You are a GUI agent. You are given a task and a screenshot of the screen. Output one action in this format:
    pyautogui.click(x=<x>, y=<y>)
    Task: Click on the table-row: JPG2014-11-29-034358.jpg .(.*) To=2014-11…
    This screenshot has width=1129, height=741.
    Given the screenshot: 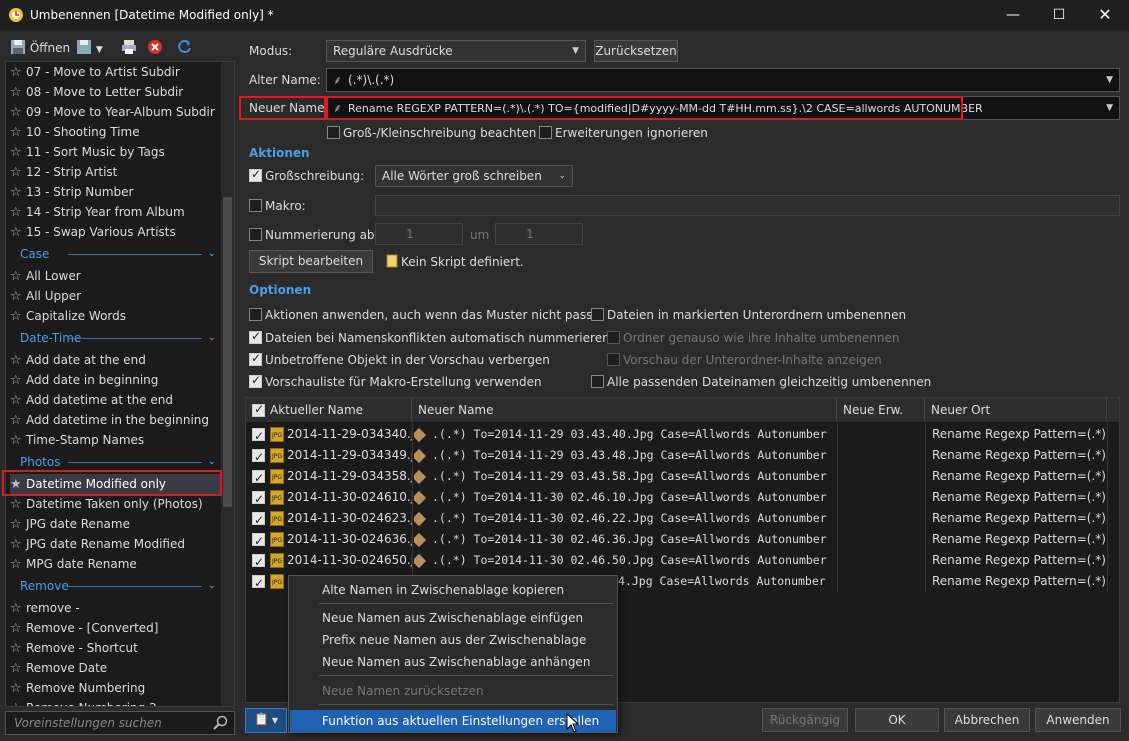 What is the action you would take?
    pyautogui.click(x=682, y=477)
    